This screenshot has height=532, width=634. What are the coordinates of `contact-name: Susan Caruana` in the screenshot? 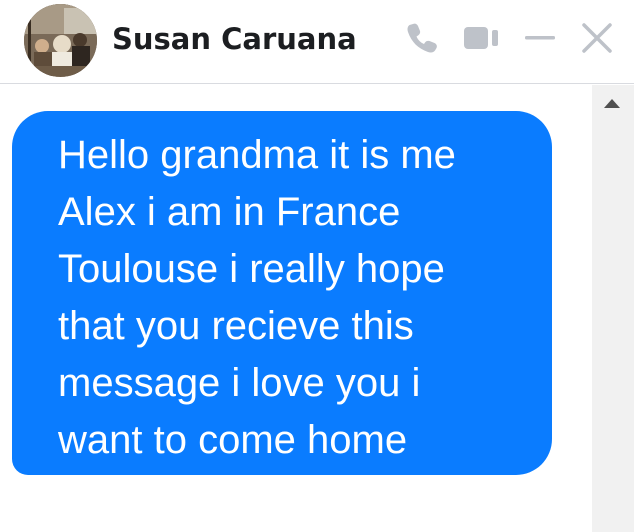 It's located at (234, 39).